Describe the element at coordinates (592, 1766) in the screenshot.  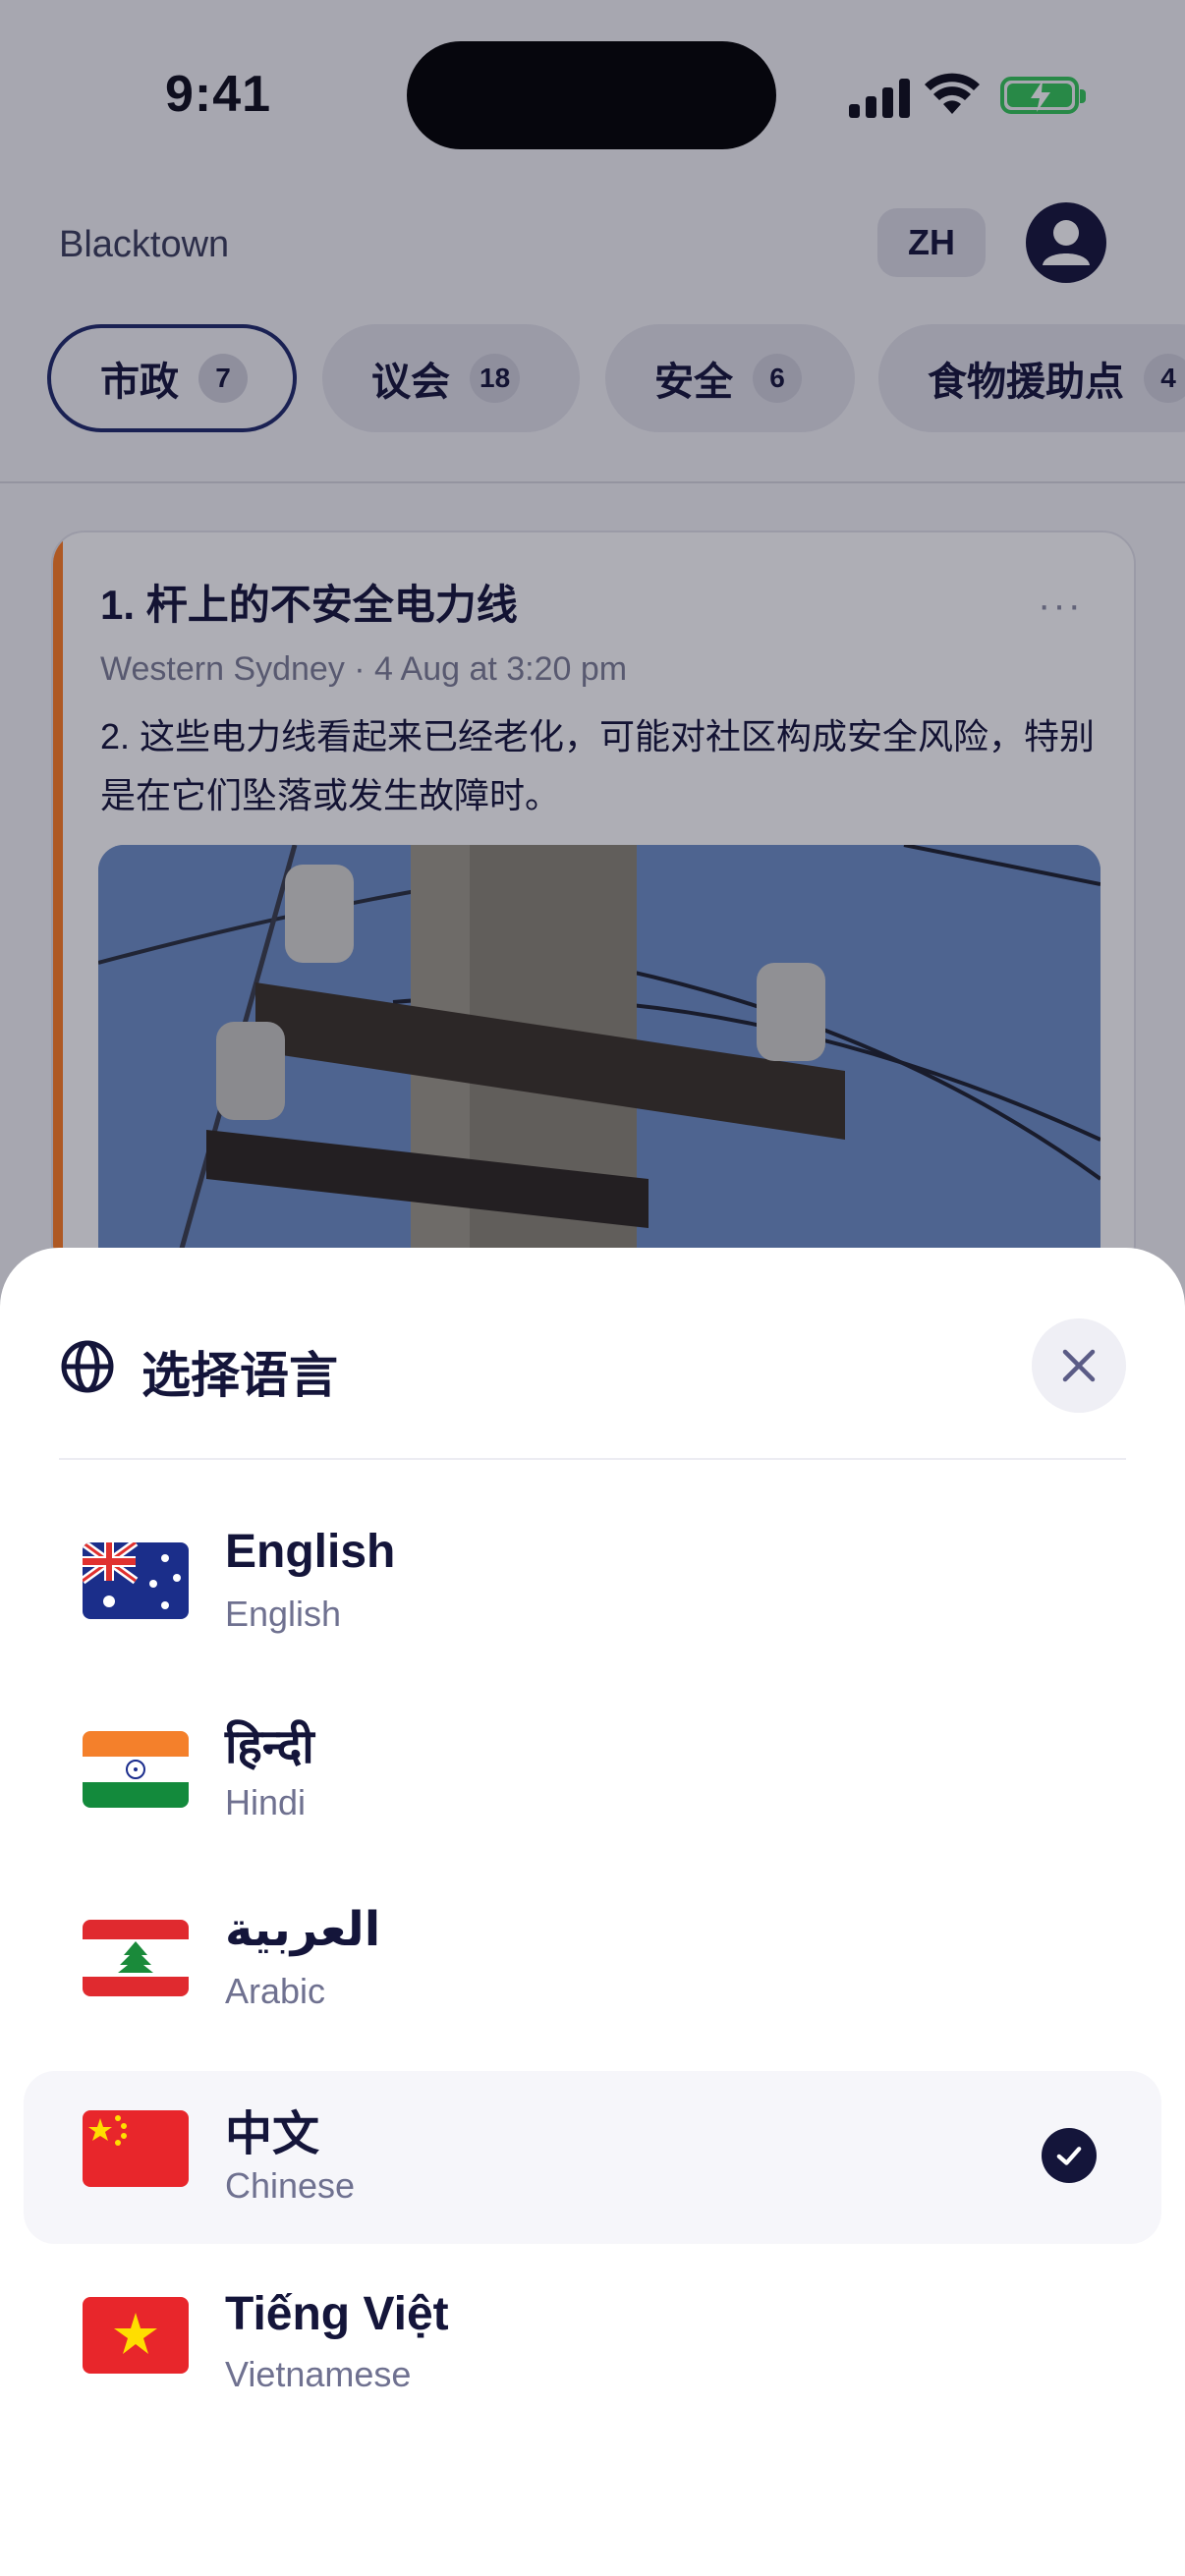
I see `language-option-hindi: हिन्दी Hindi` at that location.